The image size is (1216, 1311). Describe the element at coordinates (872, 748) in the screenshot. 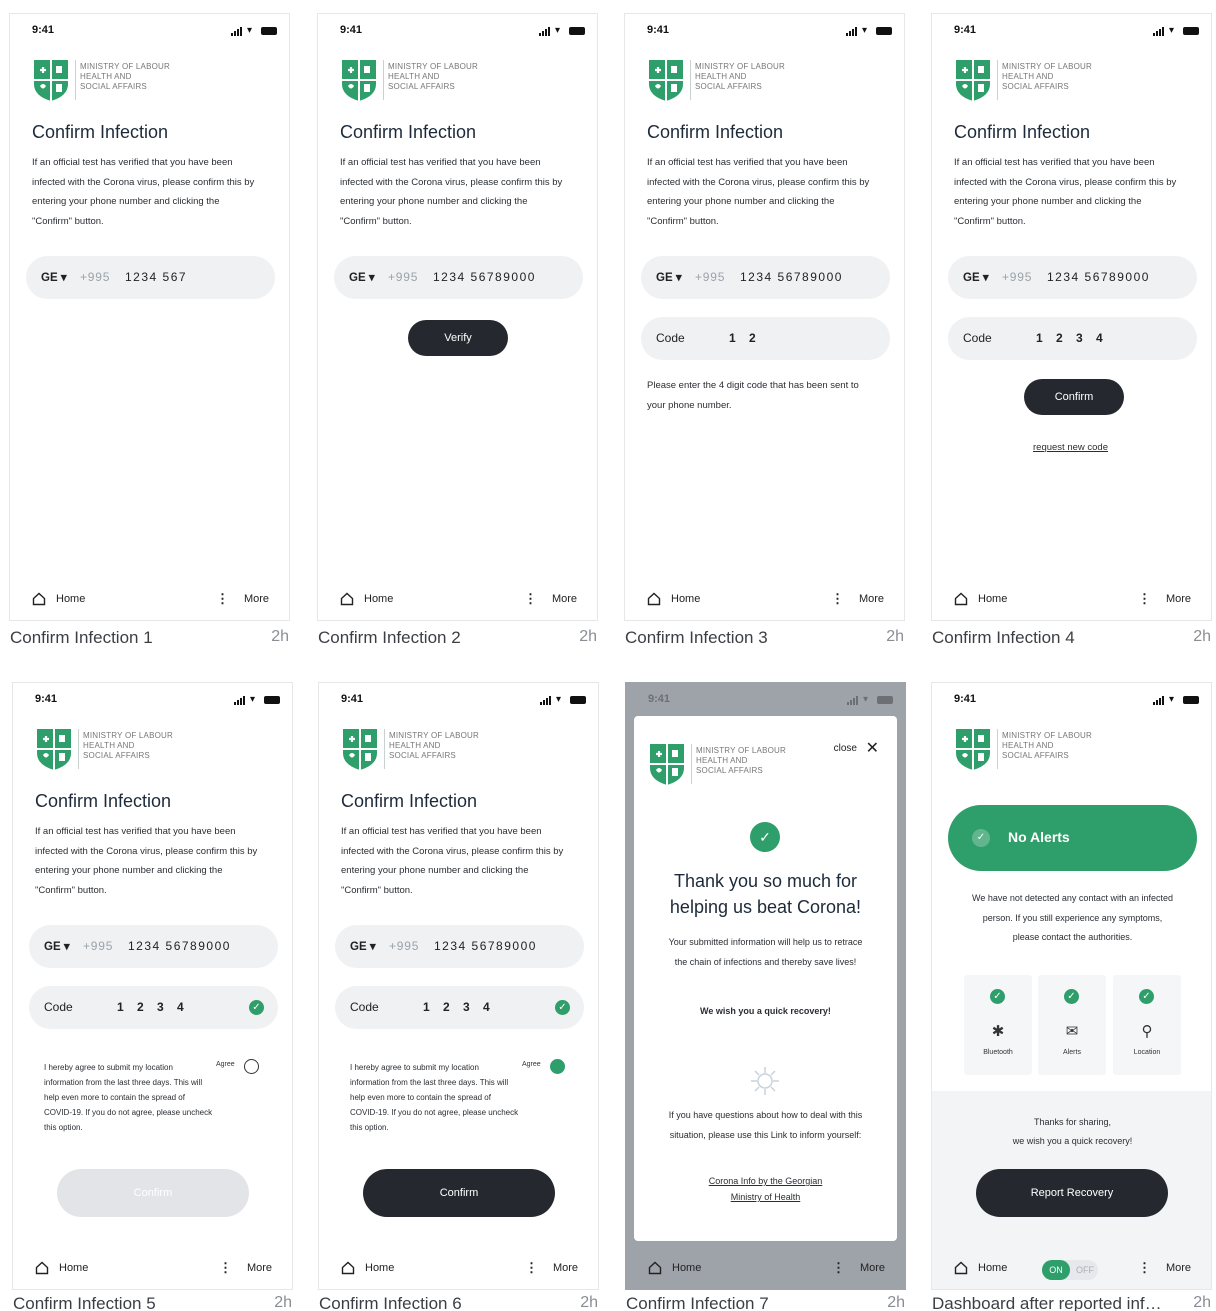

I see `close-icon: ✕` at that location.